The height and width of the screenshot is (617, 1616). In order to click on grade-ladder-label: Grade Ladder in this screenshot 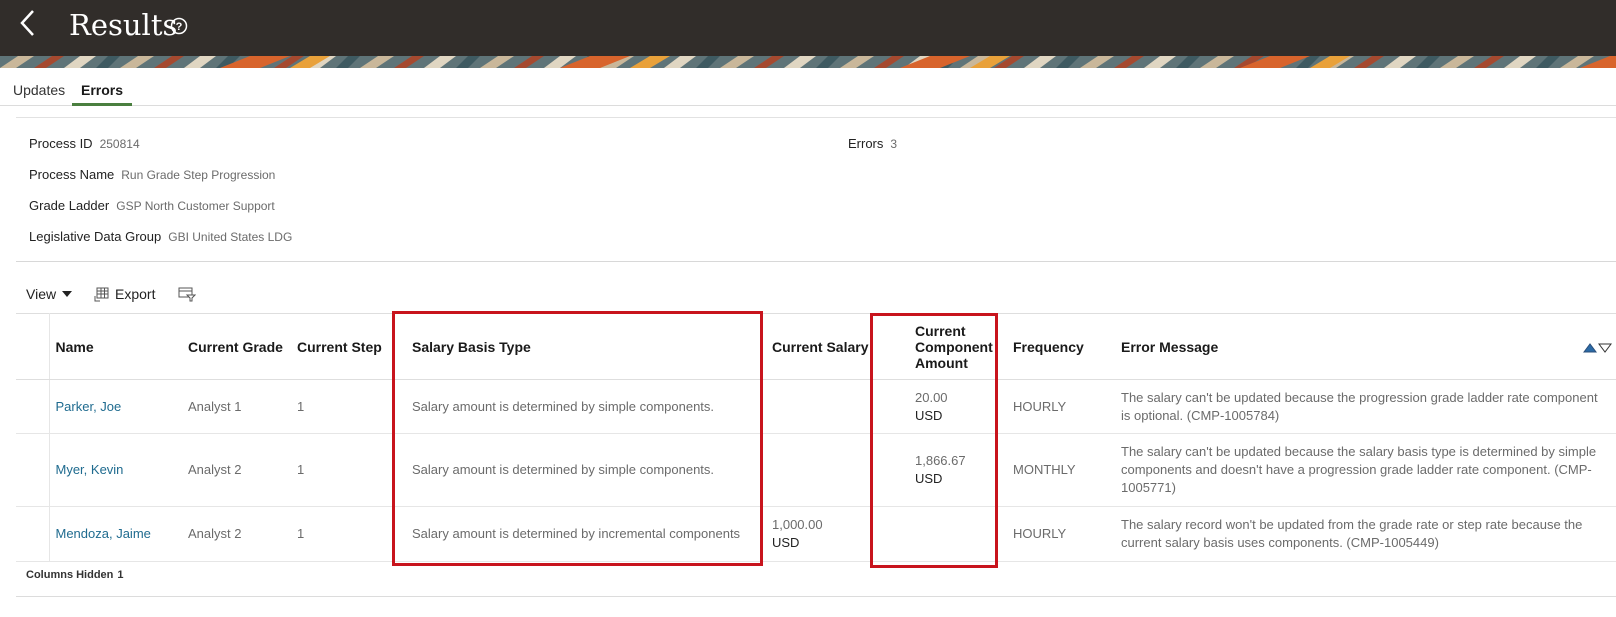, I will do `click(69, 205)`.